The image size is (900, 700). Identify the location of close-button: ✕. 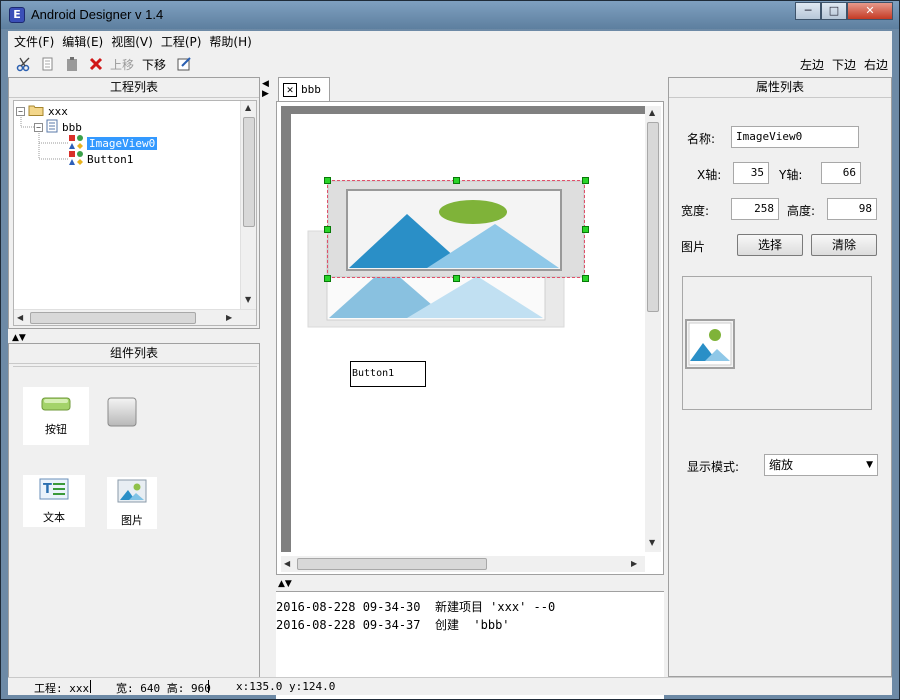
(870, 11).